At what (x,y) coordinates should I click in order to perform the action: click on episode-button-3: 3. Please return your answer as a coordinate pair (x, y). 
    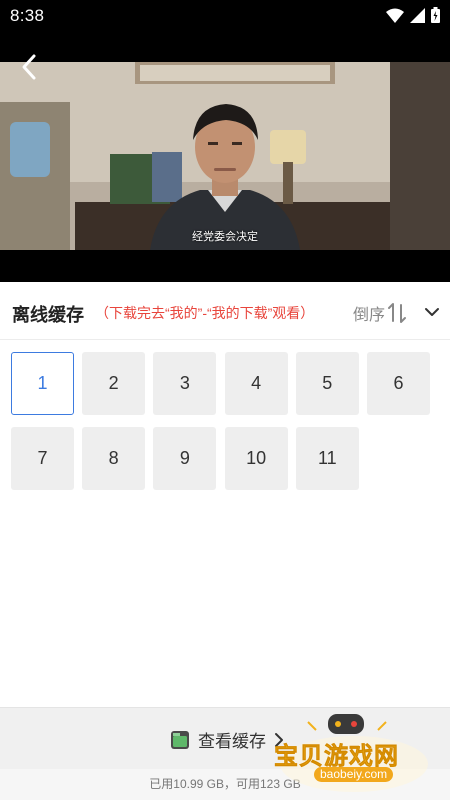
    Looking at the image, I should click on (185, 383).